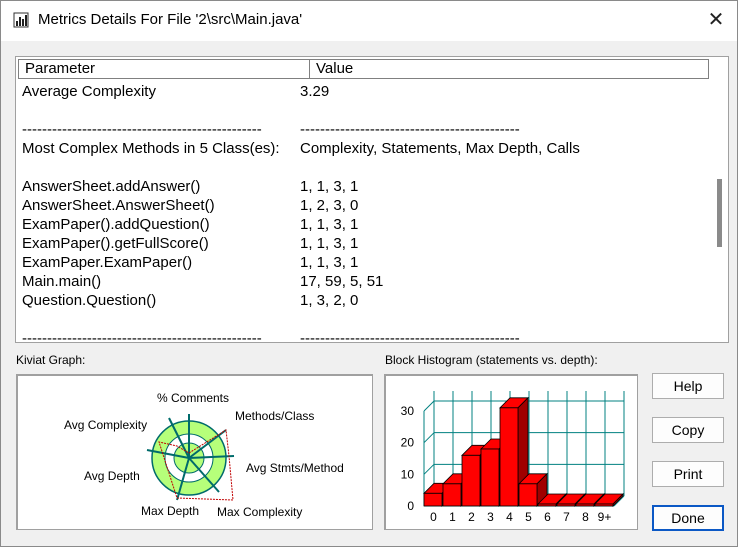 This screenshot has height=547, width=738. What do you see at coordinates (440, 148) in the screenshot?
I see `value-cell: Complexity, Statements, Max Depth, Calls` at bounding box center [440, 148].